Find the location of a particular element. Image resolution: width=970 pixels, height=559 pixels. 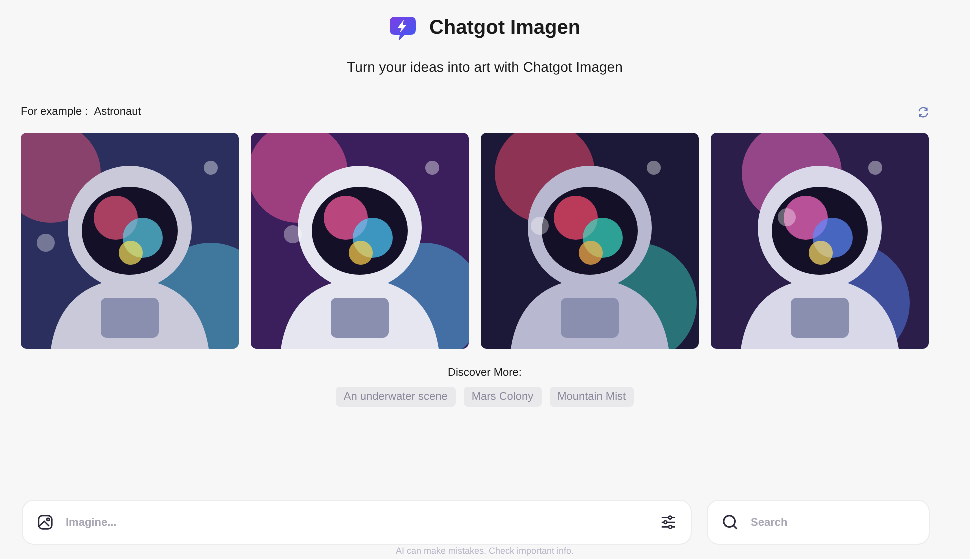

suggestion-chip: Mars Colony is located at coordinates (503, 397).